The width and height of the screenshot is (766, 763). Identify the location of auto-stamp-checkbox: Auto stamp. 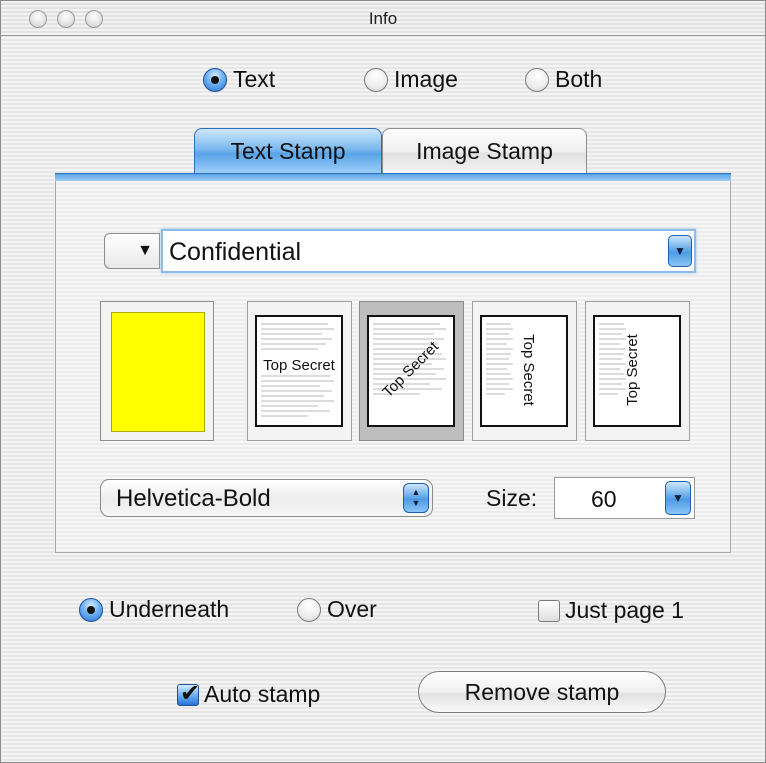
(249, 693).